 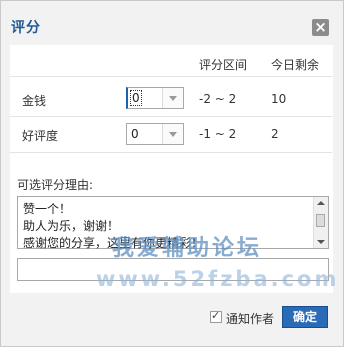 I want to click on reason-option: 助人为乐，谢谢！, so click(x=71, y=225).